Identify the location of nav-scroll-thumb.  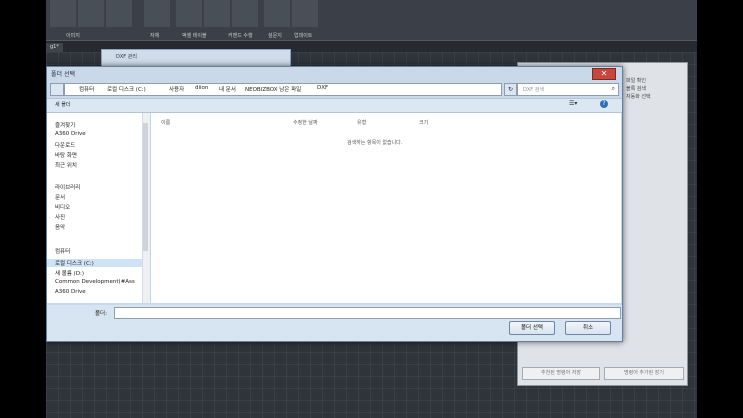
(145, 187).